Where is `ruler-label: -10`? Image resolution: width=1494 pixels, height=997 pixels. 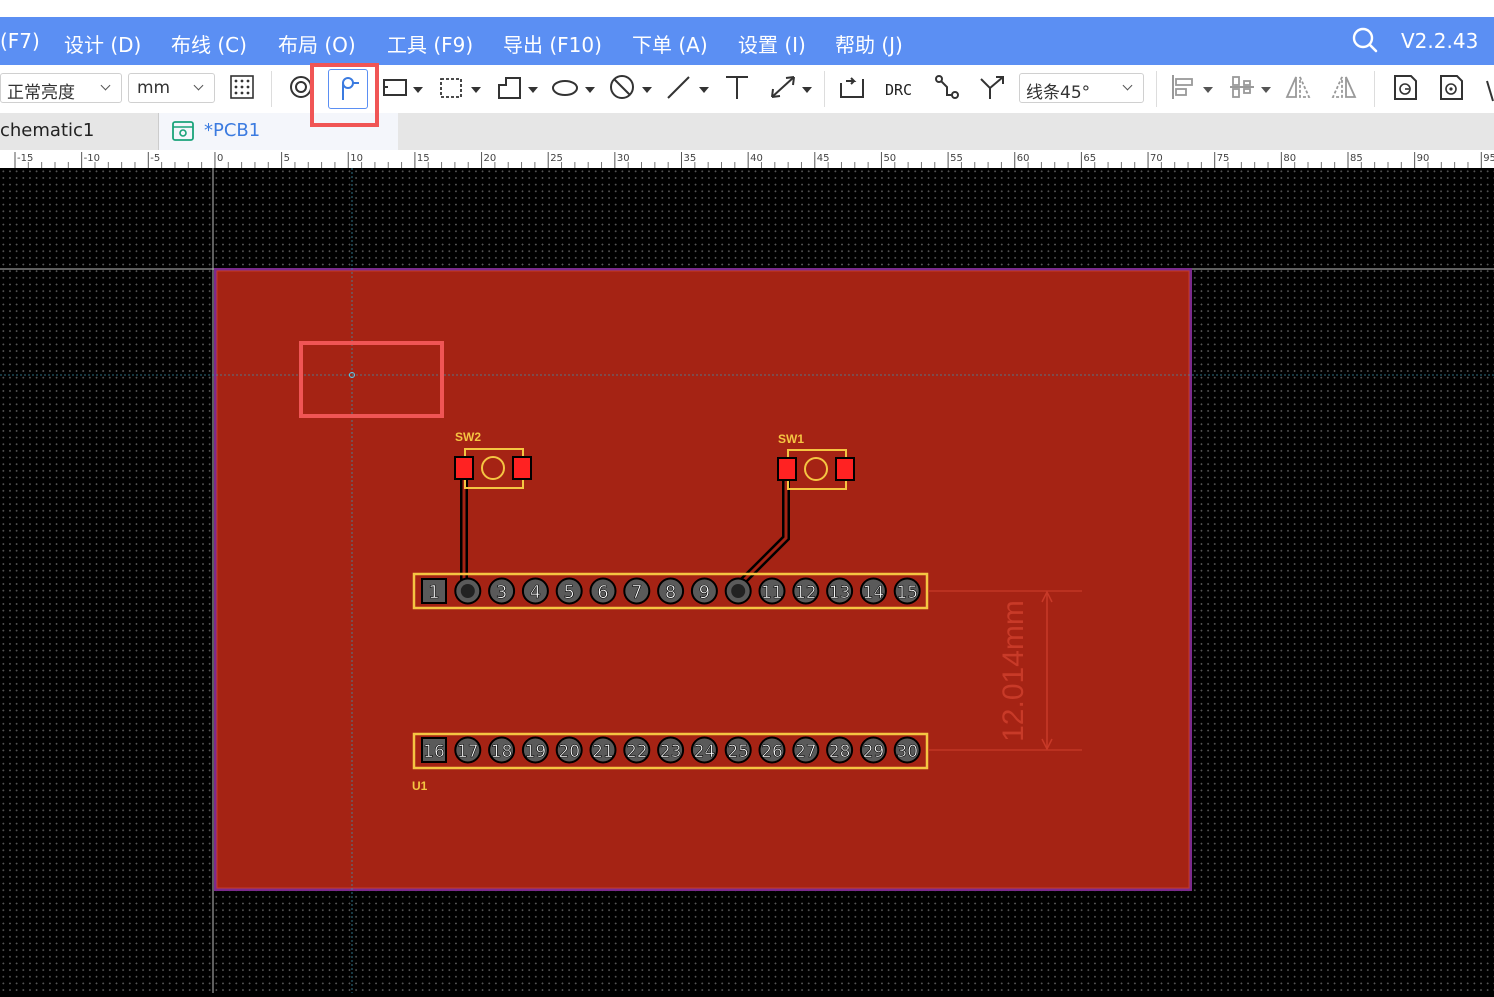
ruler-label: -10 is located at coordinates (92, 158).